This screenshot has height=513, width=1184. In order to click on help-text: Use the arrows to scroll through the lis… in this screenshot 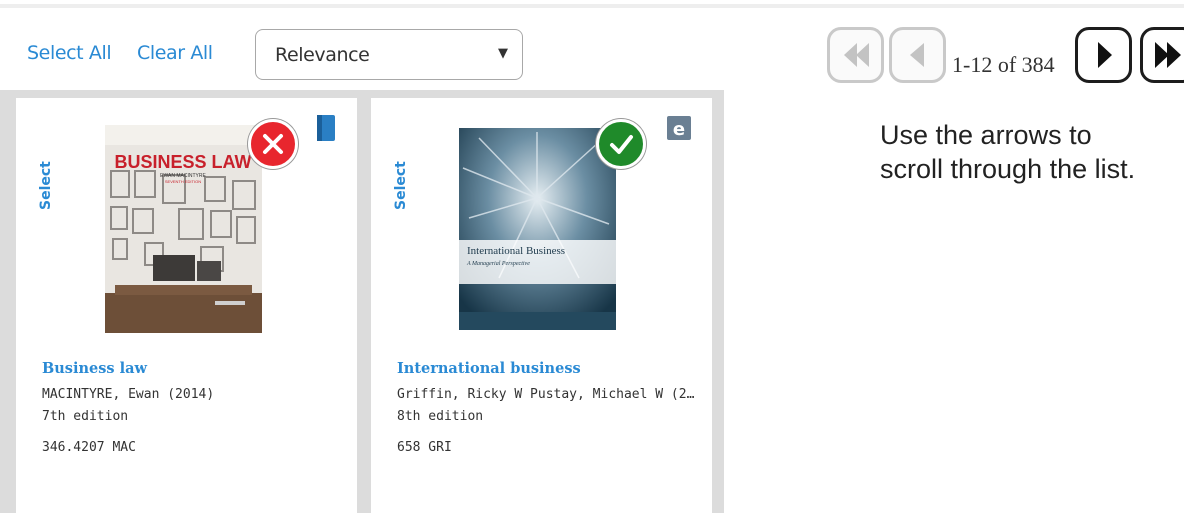, I will do `click(1007, 152)`.